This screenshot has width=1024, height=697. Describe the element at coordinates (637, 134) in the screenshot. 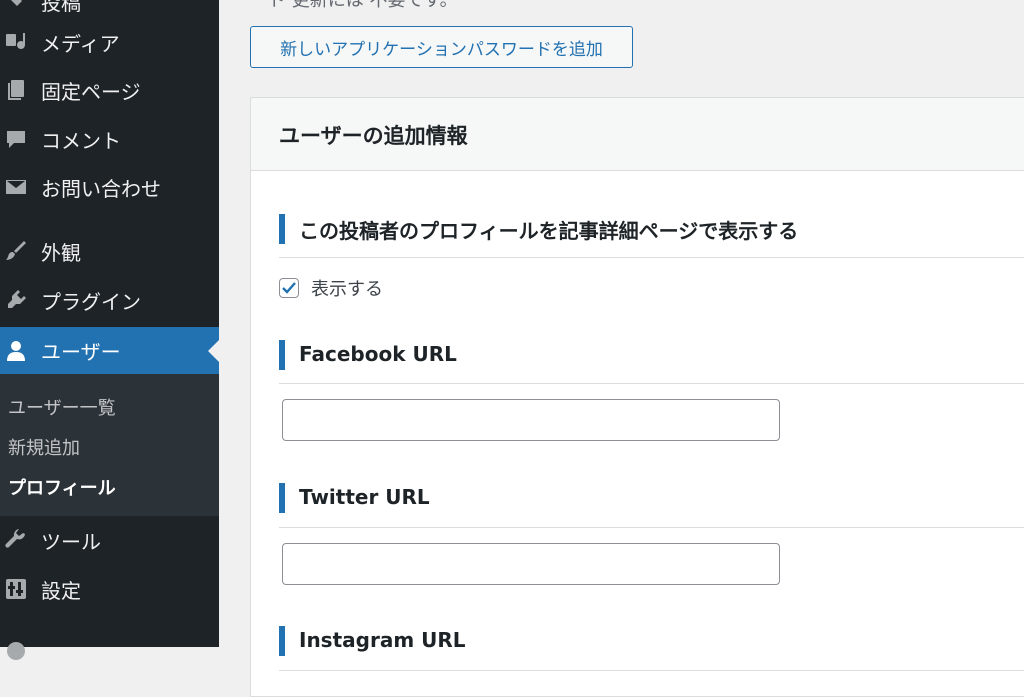

I see `panel-header: ユーザーの追加情報` at that location.